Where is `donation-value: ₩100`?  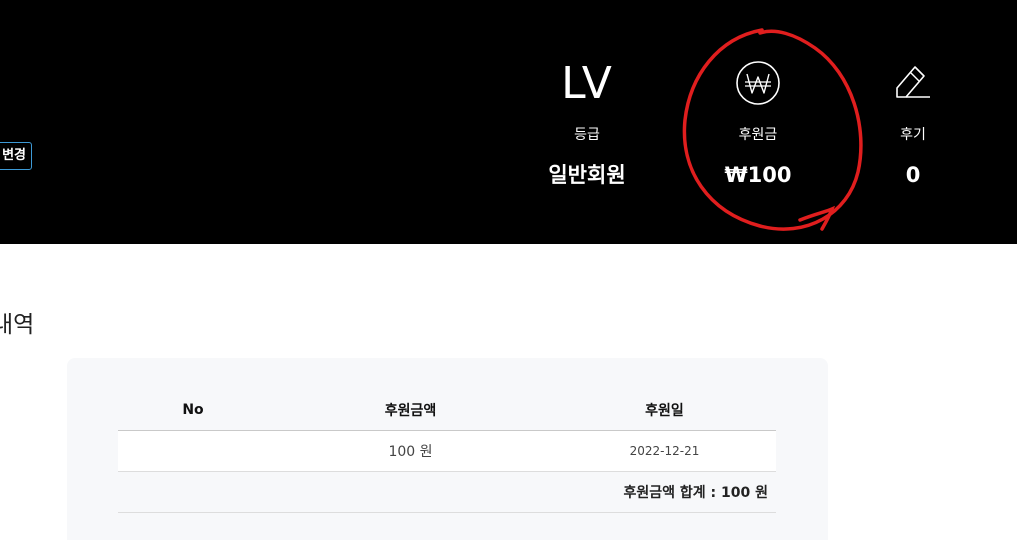 donation-value: ₩100 is located at coordinates (758, 175).